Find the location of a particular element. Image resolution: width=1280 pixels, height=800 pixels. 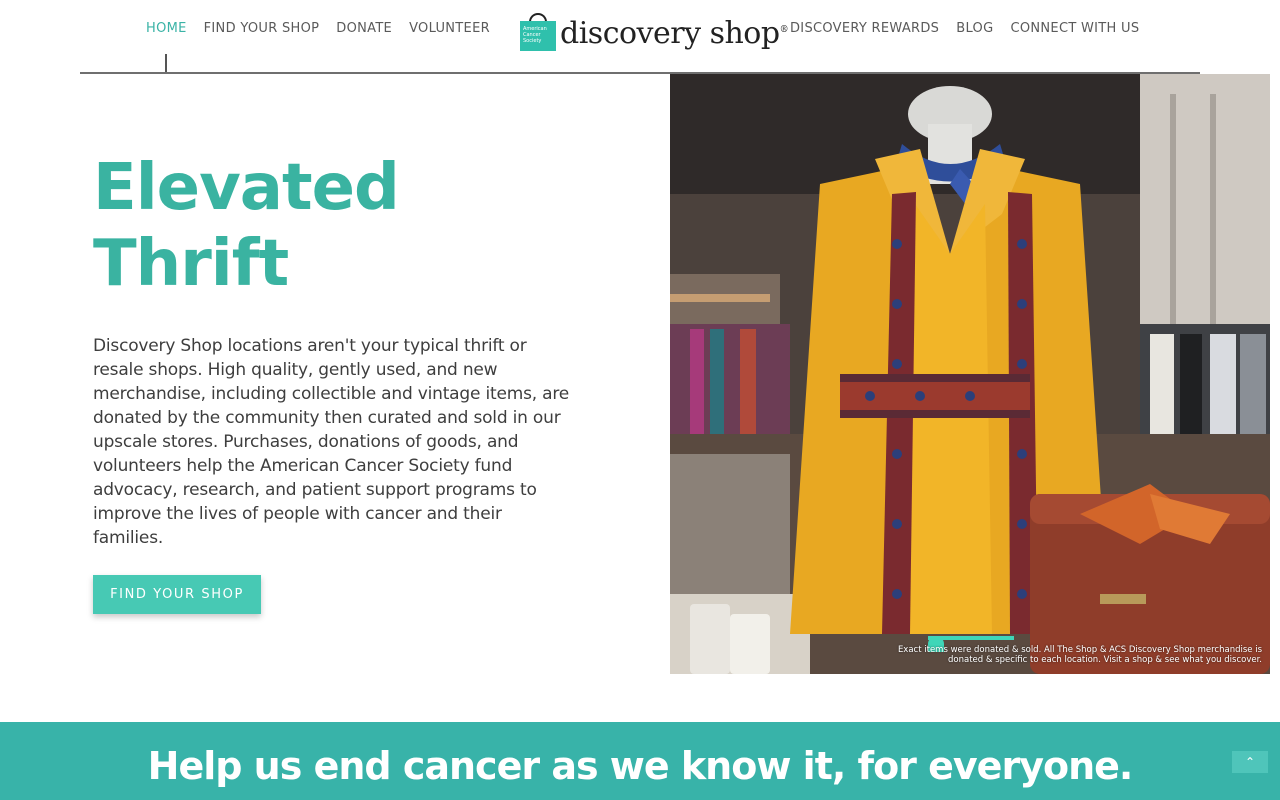

active-nav-indicator is located at coordinates (166, 63).